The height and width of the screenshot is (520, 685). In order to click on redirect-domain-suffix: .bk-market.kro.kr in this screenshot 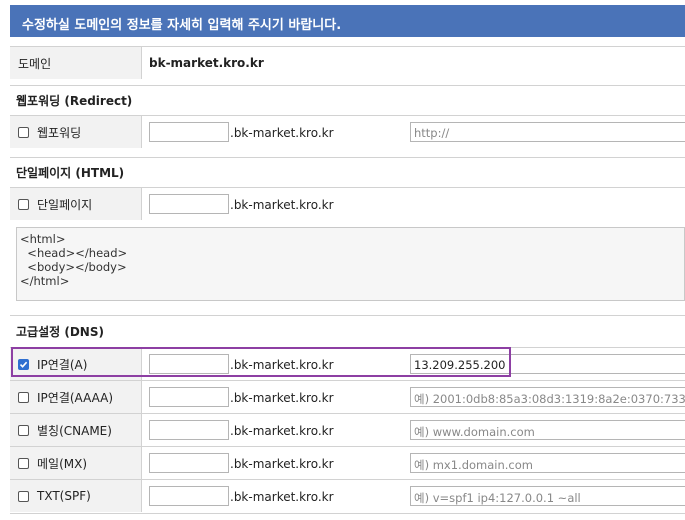, I will do `click(282, 133)`.